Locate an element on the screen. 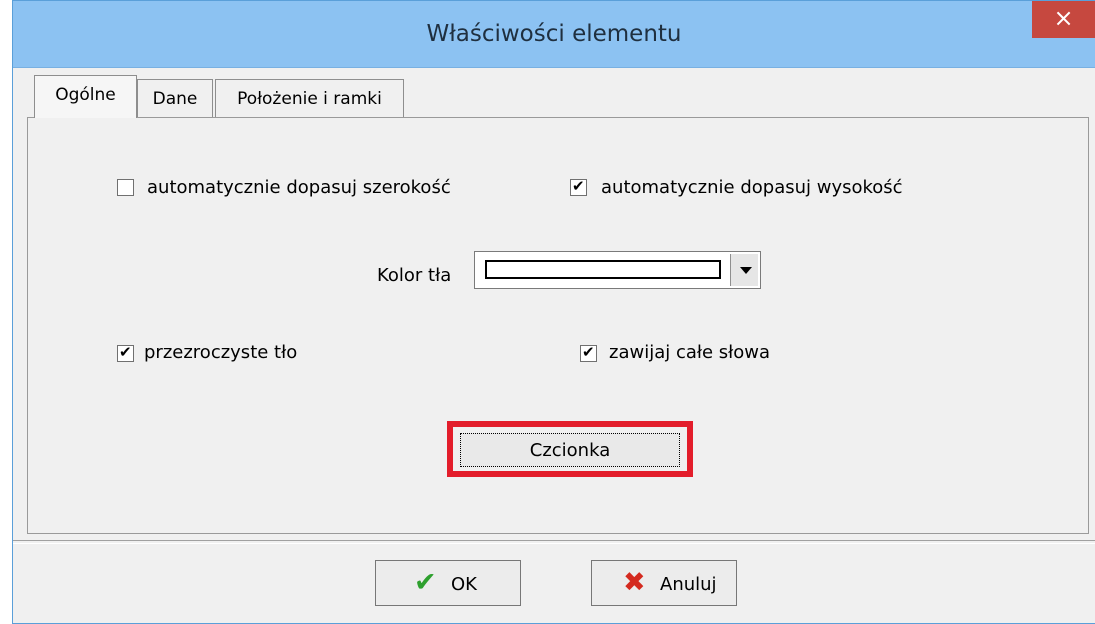  footer-separator is located at coordinates (554, 542).